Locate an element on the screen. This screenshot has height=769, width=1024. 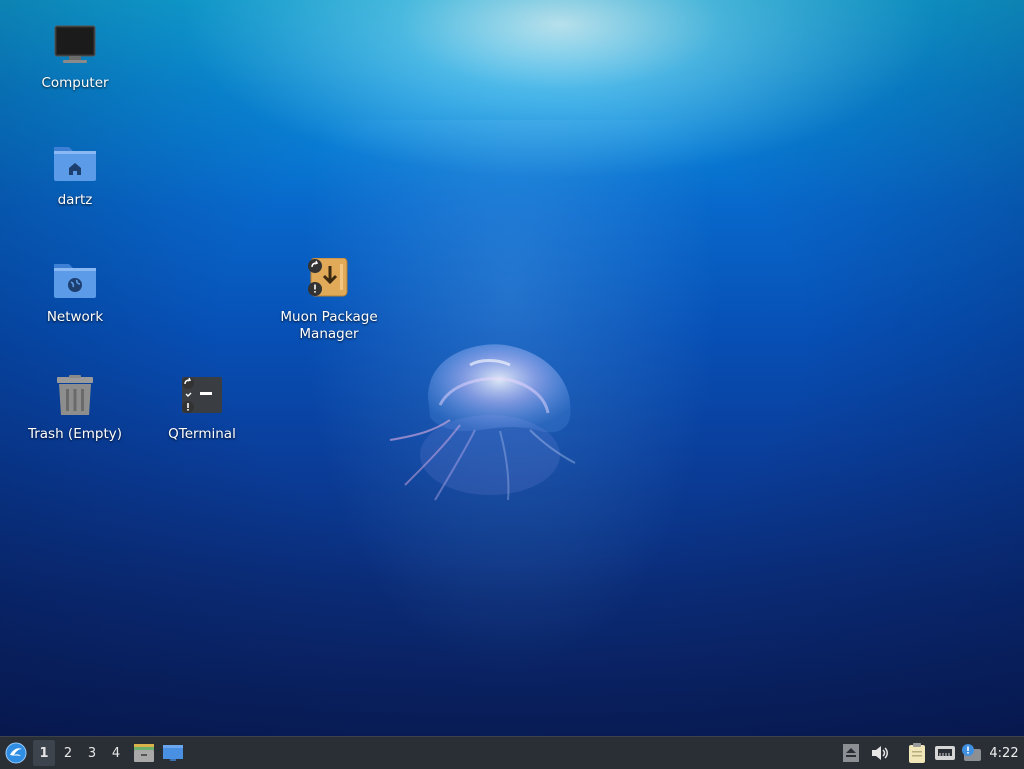
file-manager-icon is located at coordinates (144, 753).